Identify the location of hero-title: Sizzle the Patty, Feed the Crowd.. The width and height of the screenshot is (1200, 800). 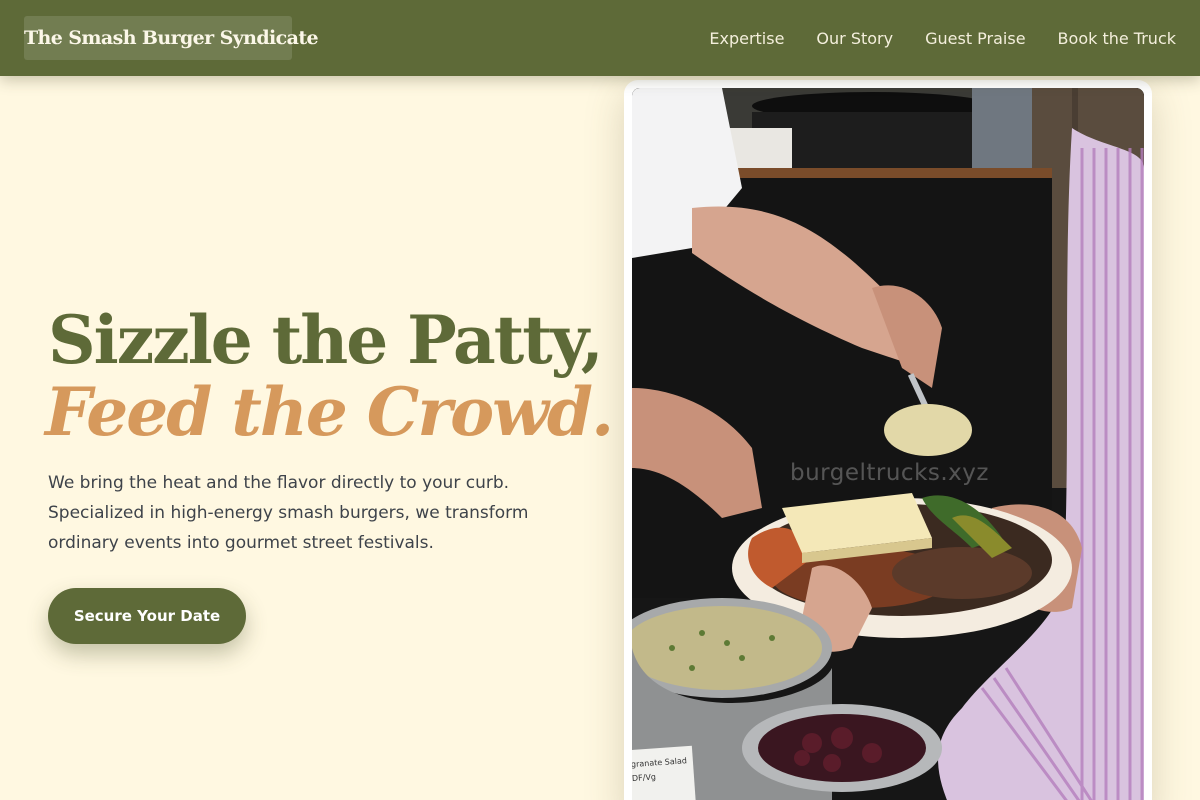
(329, 376).